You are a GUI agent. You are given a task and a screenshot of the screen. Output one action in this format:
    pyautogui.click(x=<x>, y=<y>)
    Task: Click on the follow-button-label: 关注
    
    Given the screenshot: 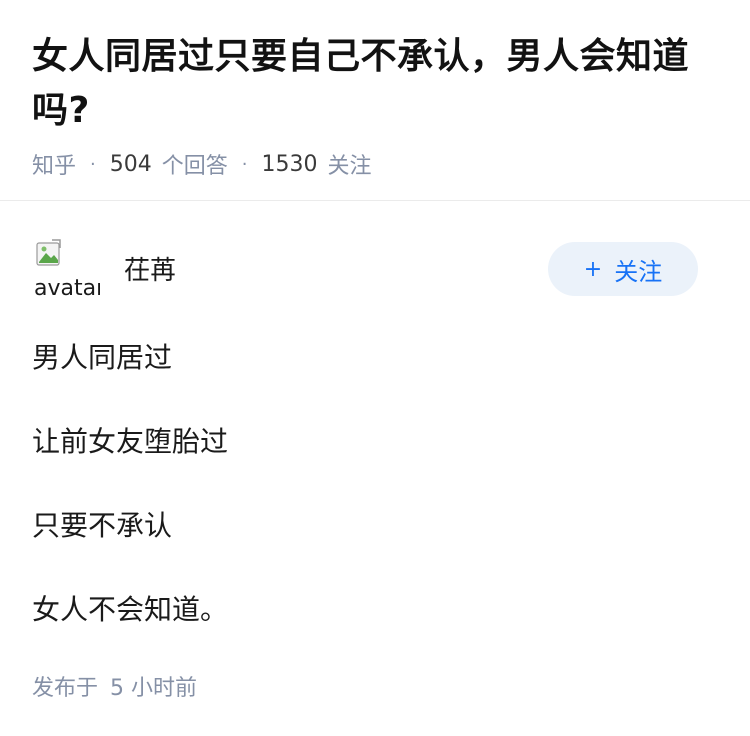 What is the action you would take?
    pyautogui.click(x=638, y=271)
    